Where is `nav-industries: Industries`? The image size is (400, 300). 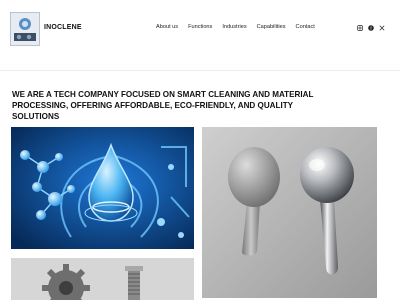
nav-industries: Industries is located at coordinates (234, 27).